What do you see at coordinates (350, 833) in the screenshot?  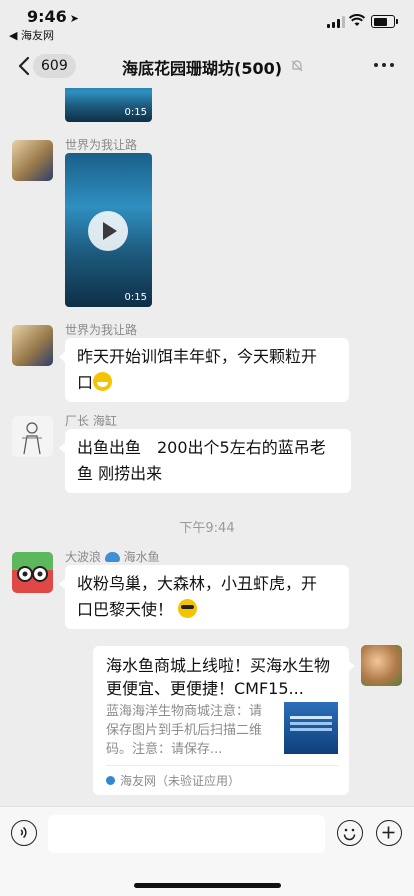 I see `emoji-picker-icon` at bounding box center [350, 833].